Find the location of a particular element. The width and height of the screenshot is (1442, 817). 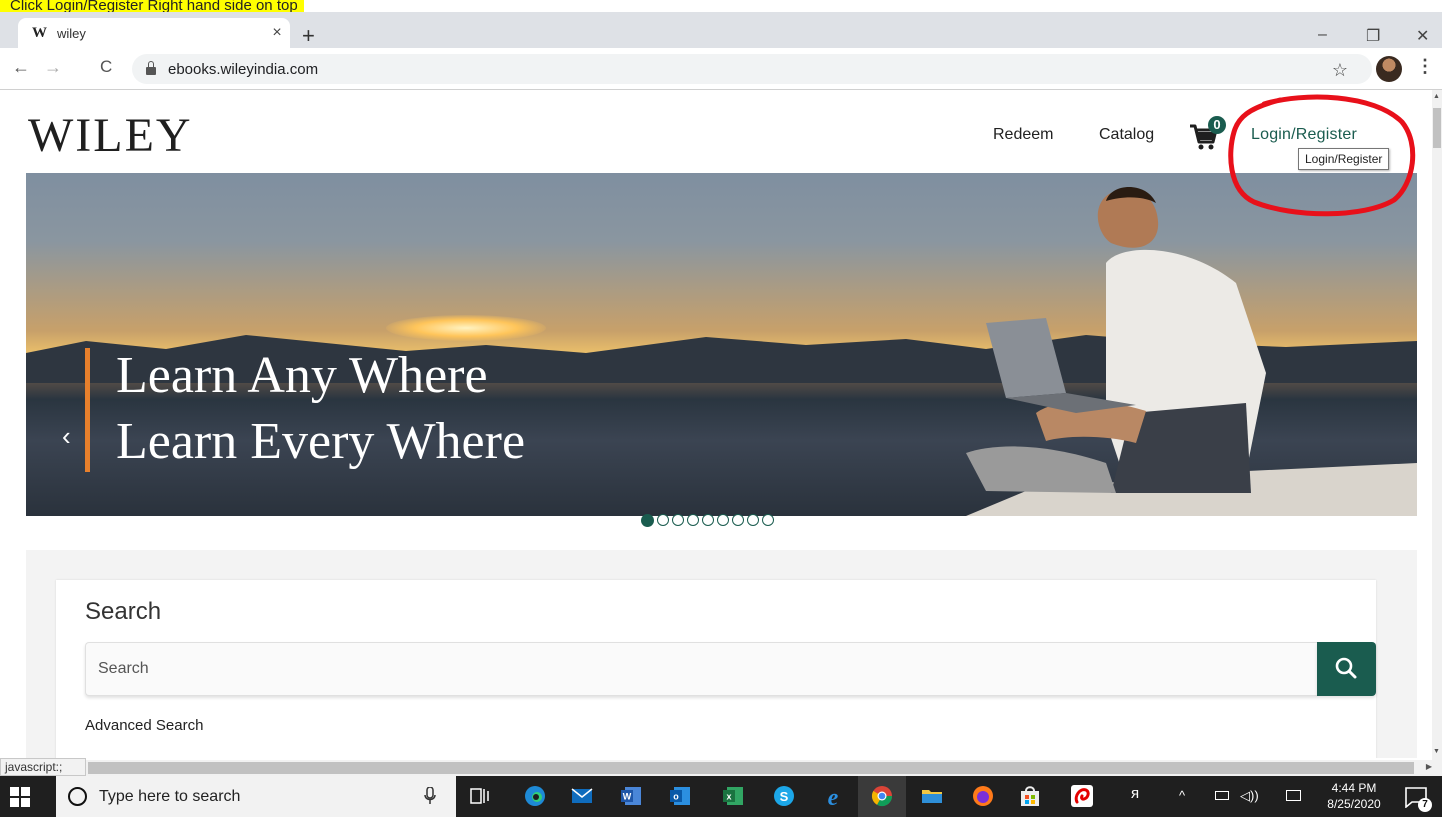

taskbar-clock: 4:44 PM 8/25/2020 is located at coordinates (1354, 796).